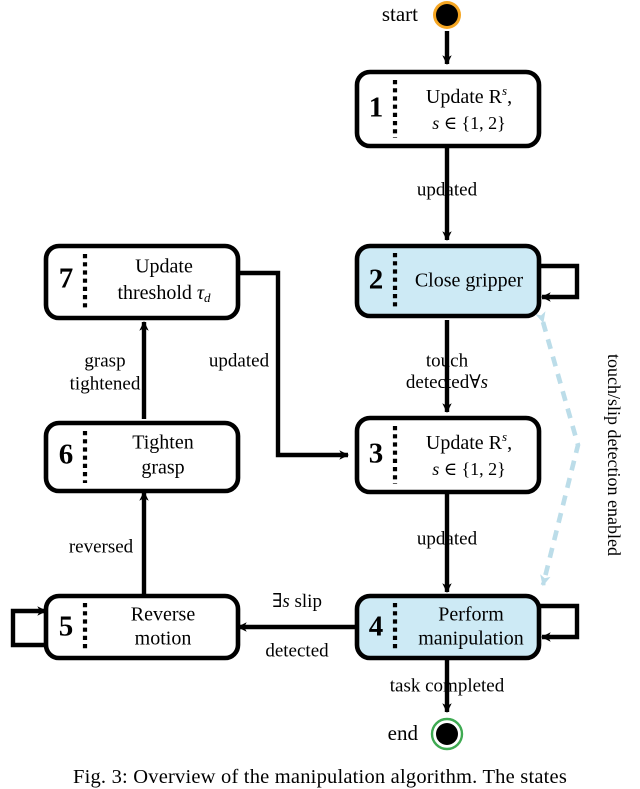 Image resolution: width=640 pixels, height=789 pixels. Describe the element at coordinates (376, 627) in the screenshot. I see `state-4-number: 4` at that location.